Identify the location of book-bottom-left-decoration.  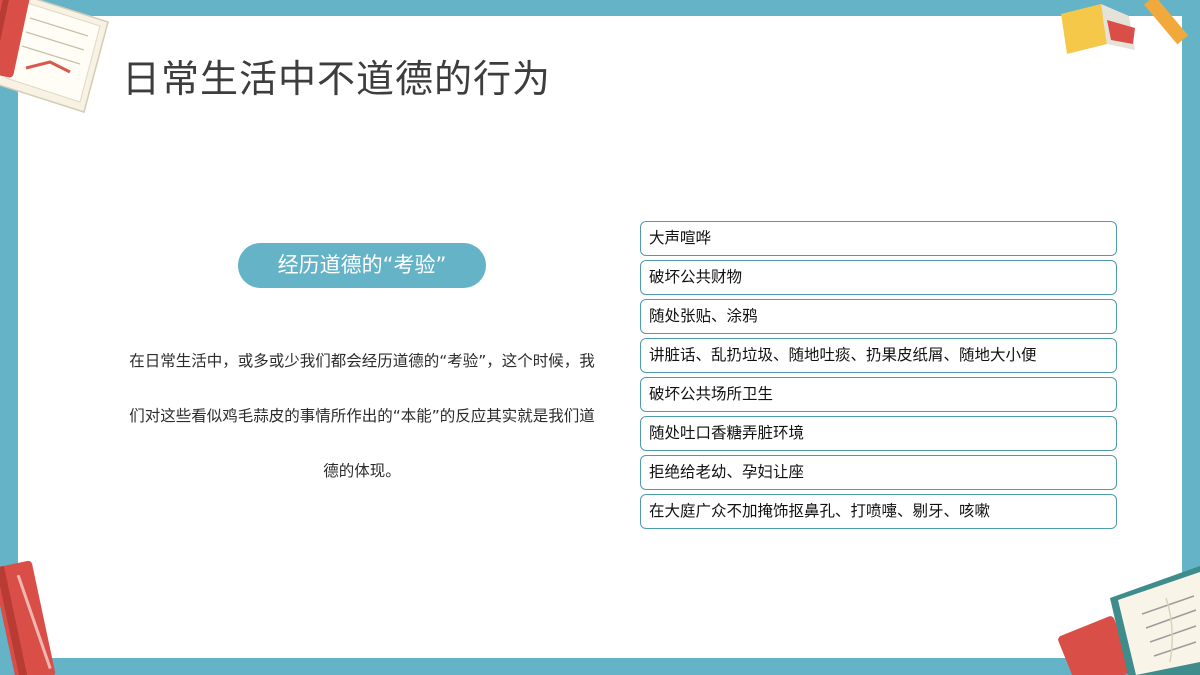
(28, 617).